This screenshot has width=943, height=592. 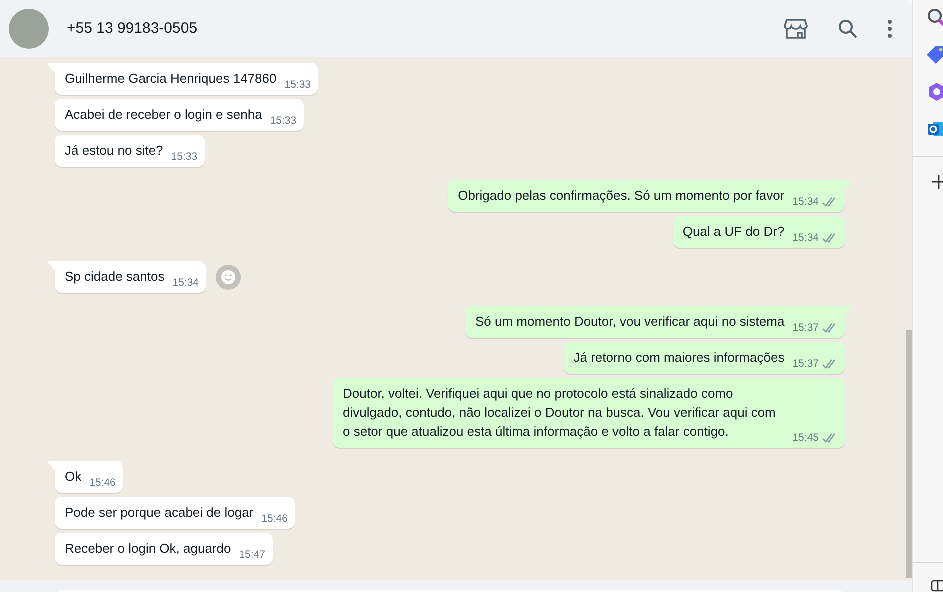 I want to click on message-text: Receber o login Ok, aguardo, so click(x=148, y=549).